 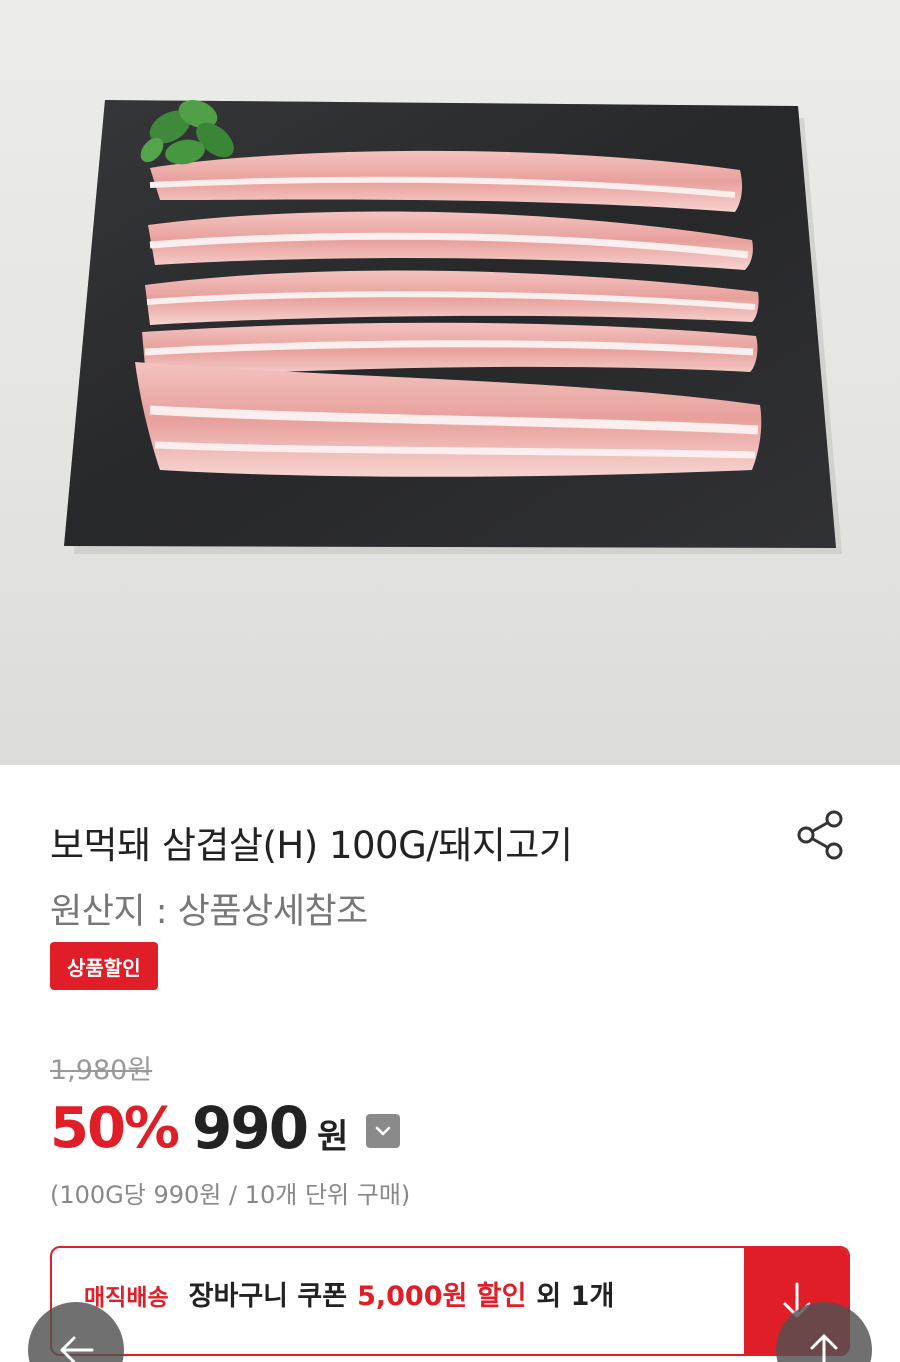 I want to click on discount-rate: 50%, so click(x=115, y=1128).